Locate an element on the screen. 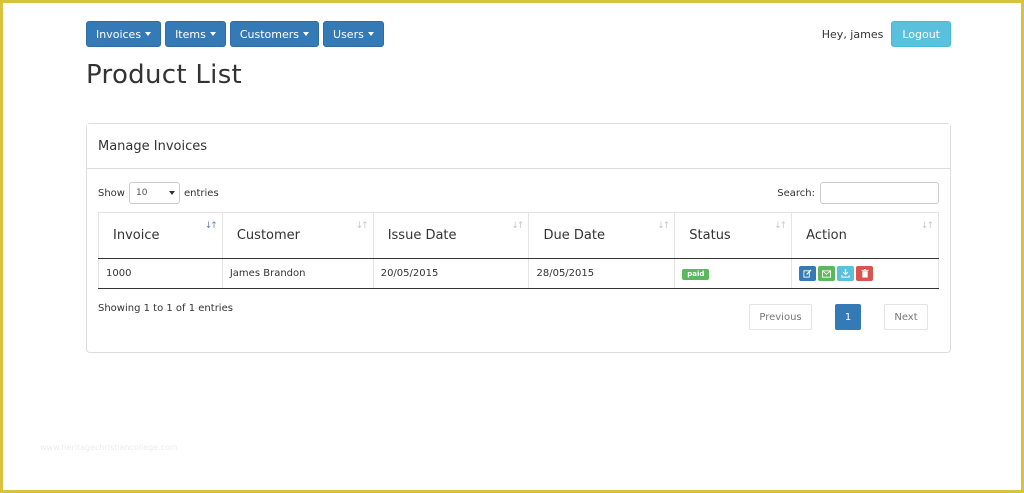 The height and width of the screenshot is (493, 1024). column-header-status: Status ↓↑ is located at coordinates (733, 235).